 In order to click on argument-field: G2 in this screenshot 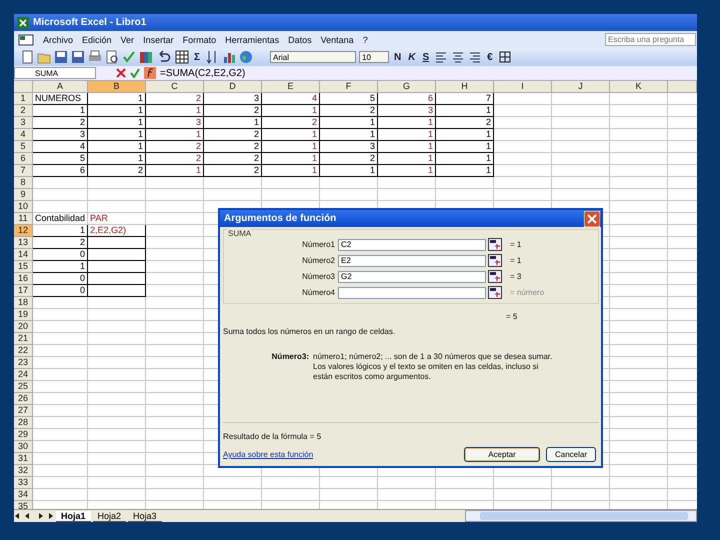, I will do `click(412, 276)`.